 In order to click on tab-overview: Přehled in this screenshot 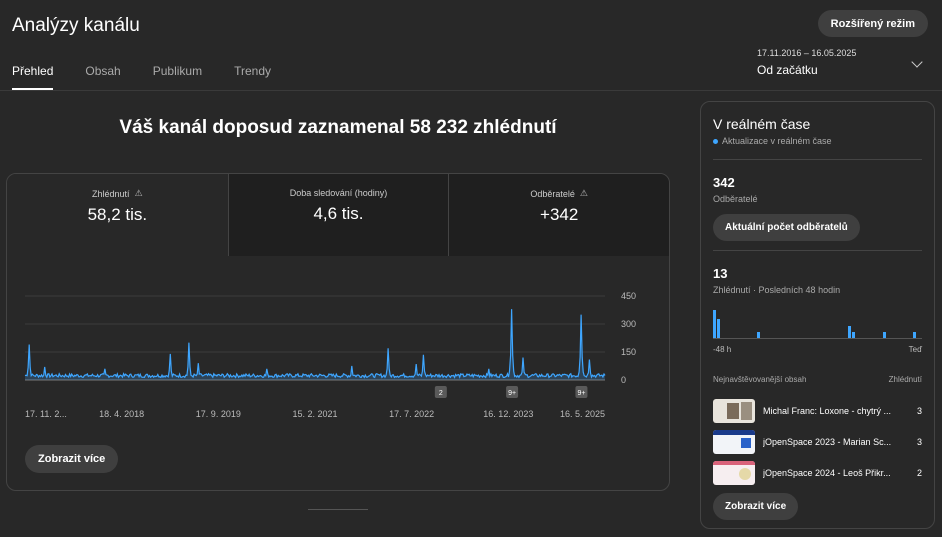, I will do `click(33, 74)`.